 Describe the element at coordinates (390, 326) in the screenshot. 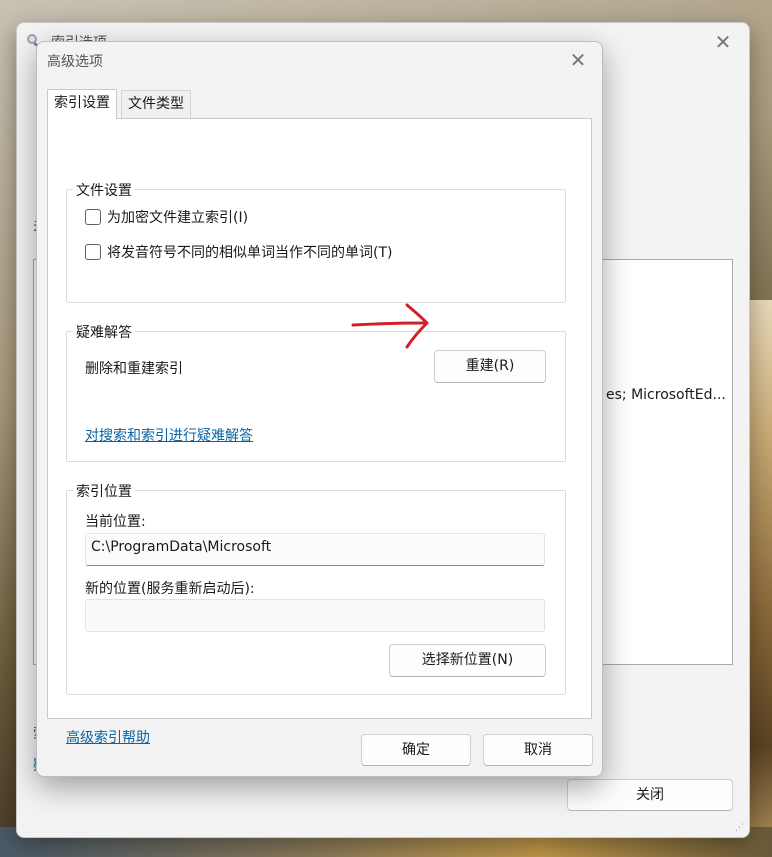

I see `annotation-arrow-icon` at that location.